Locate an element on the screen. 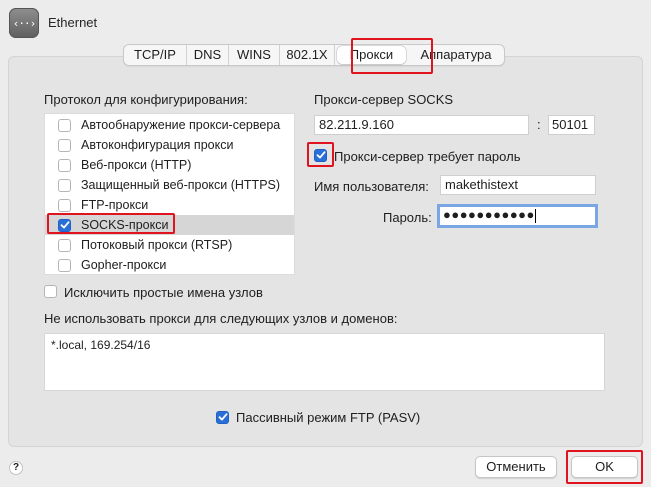 This screenshot has height=487, width=651. passive-ftp-checkbox is located at coordinates (222, 417).